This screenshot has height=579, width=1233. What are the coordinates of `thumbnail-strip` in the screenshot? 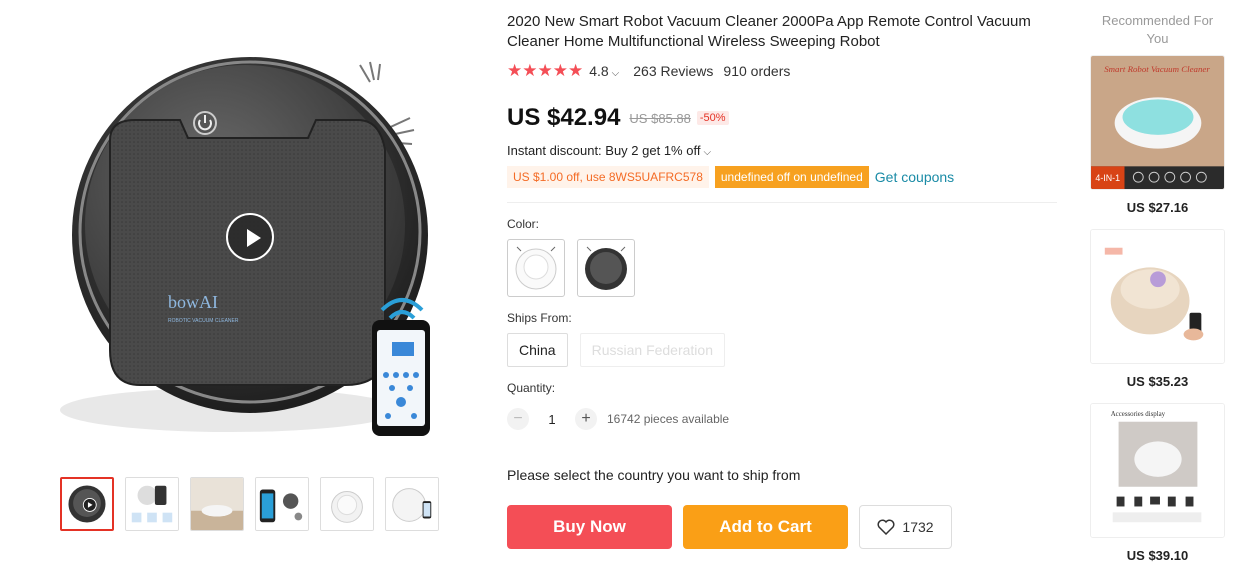 It's located at (249, 504).